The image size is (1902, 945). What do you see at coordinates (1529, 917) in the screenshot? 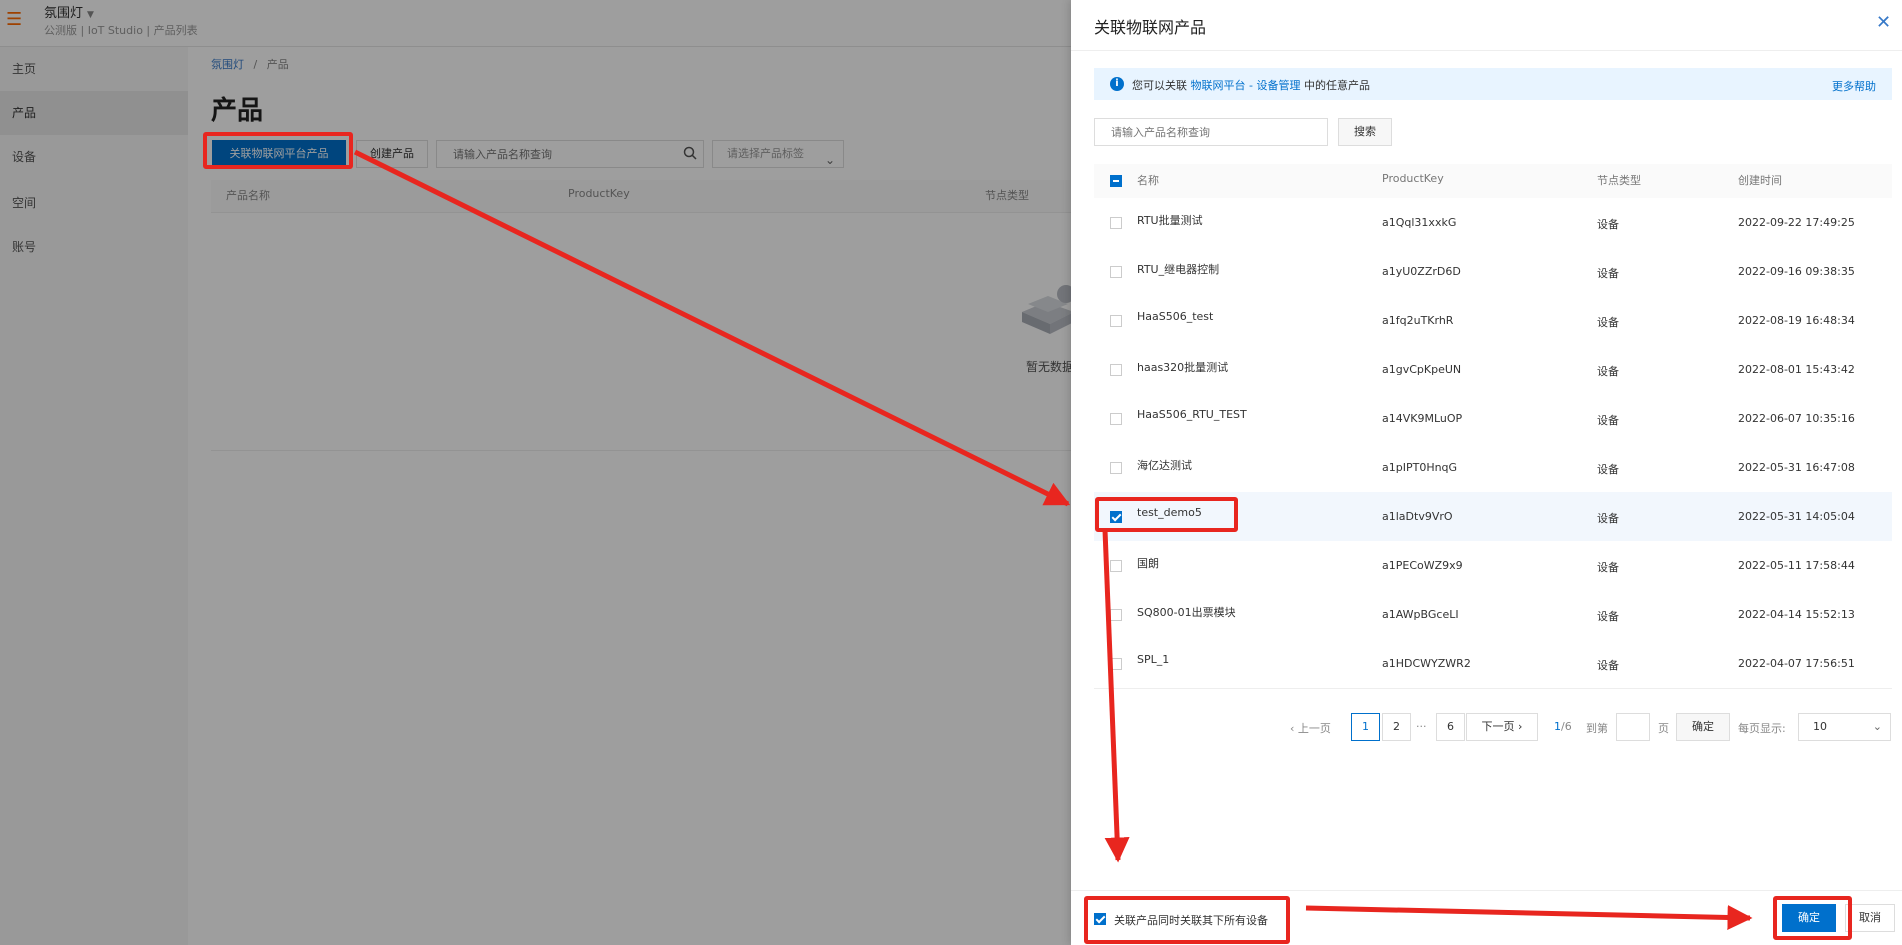
I see `arrow-to-confirm` at bounding box center [1529, 917].